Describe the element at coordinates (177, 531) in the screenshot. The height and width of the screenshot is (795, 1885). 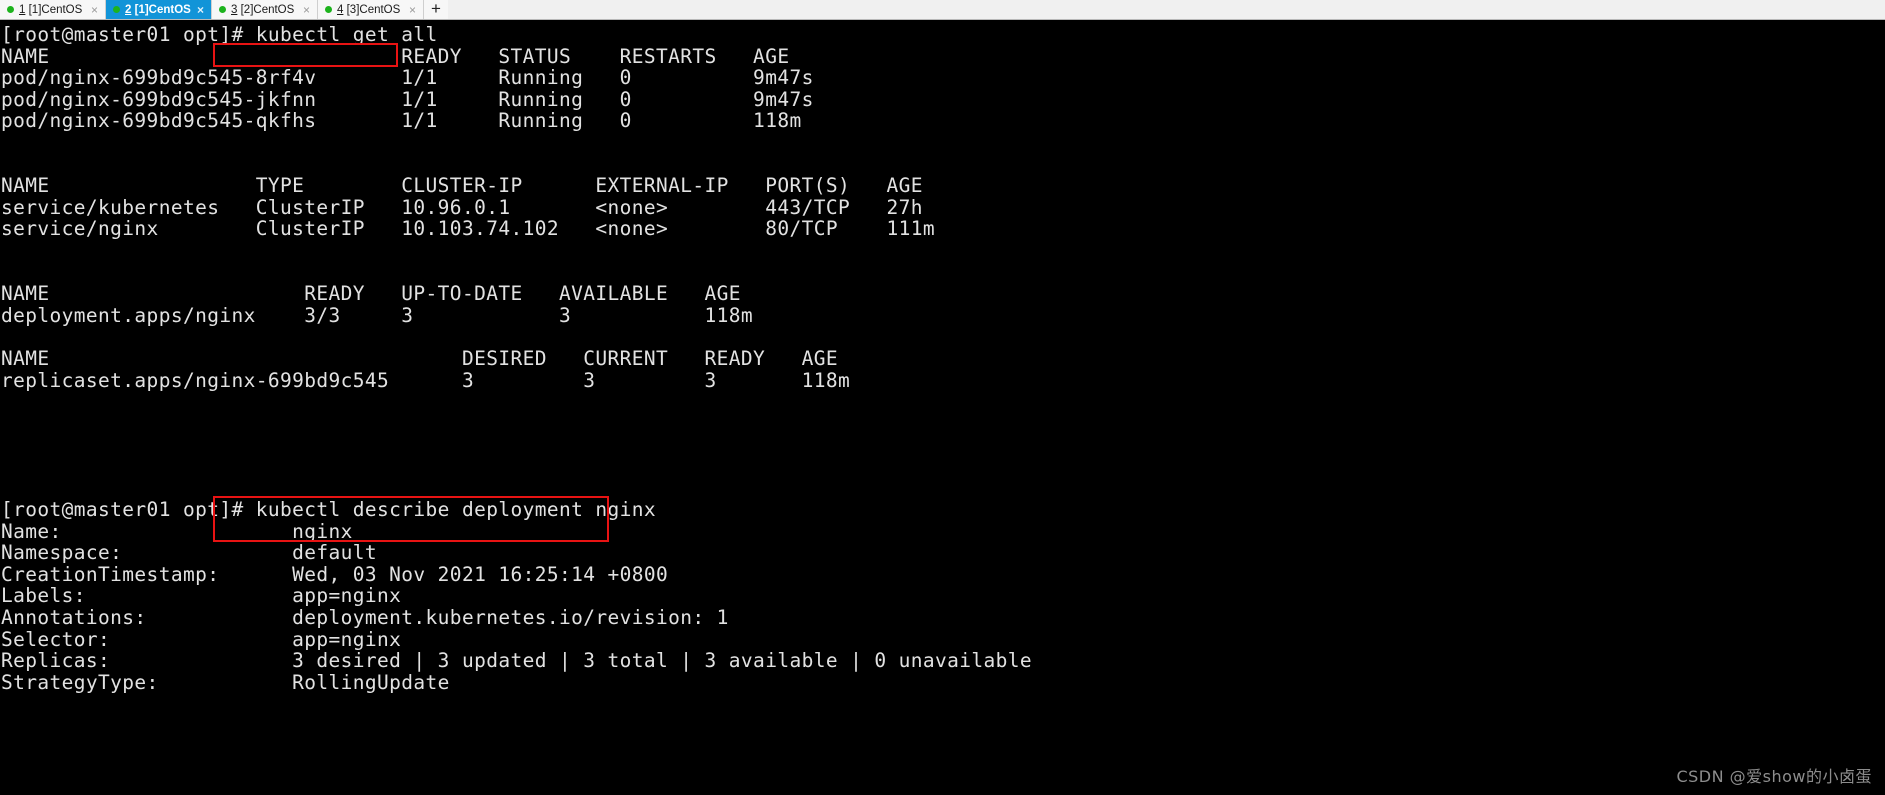
I see `terminal-line: Name: nginx` at that location.